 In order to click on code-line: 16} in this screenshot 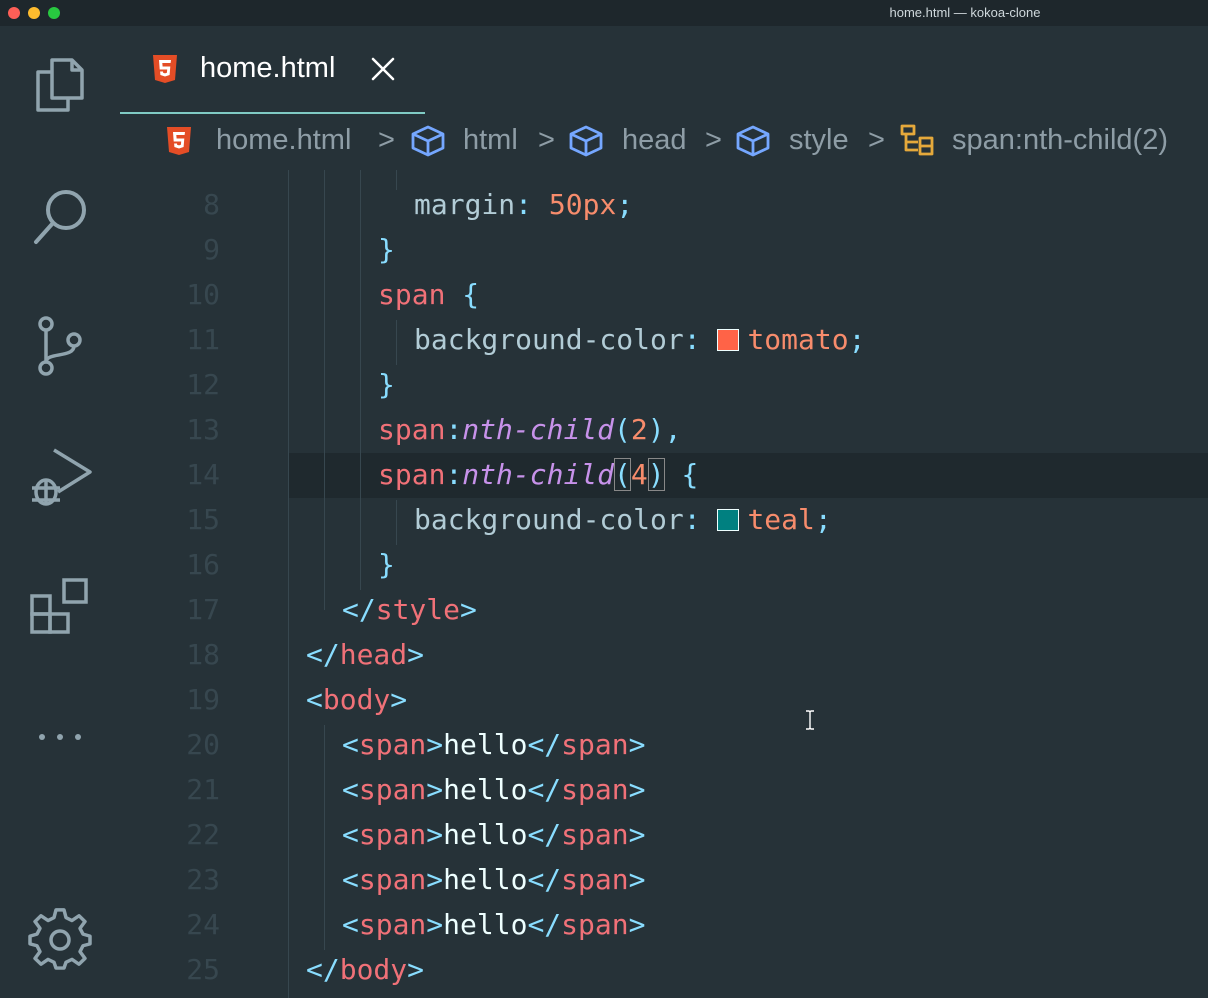, I will do `click(664, 564)`.